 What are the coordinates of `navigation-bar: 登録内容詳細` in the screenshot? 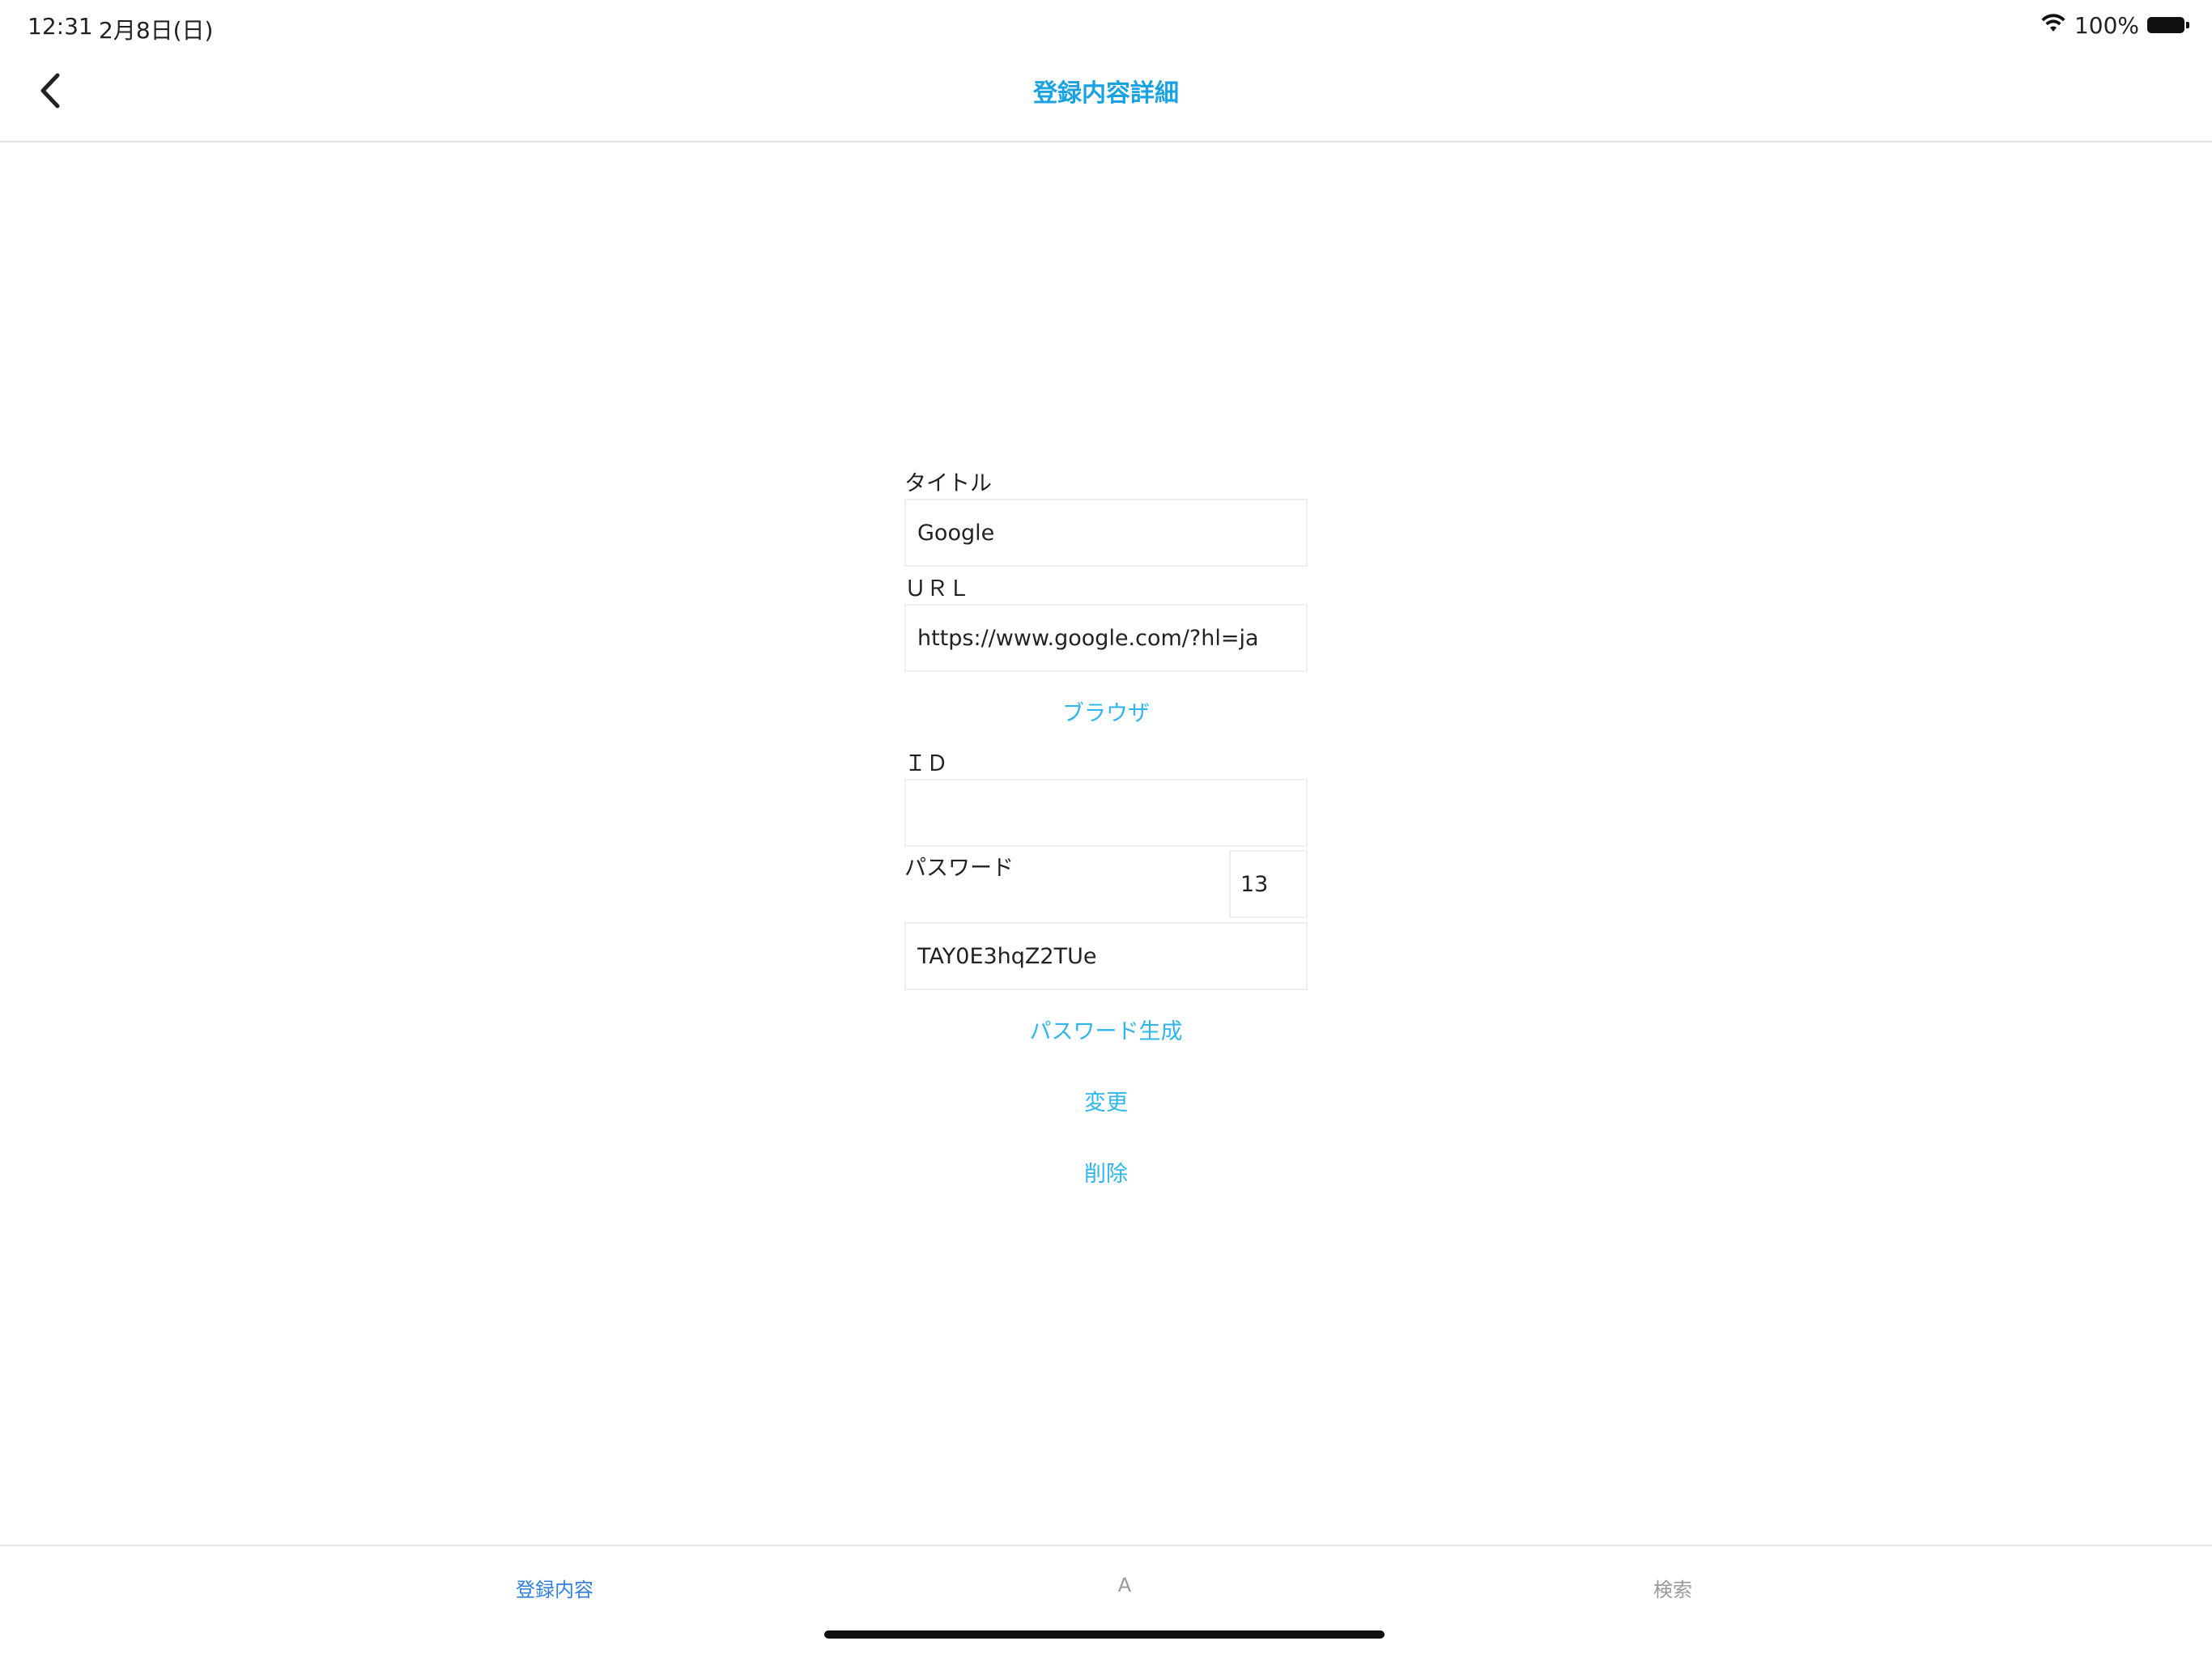 It's located at (1106, 96).